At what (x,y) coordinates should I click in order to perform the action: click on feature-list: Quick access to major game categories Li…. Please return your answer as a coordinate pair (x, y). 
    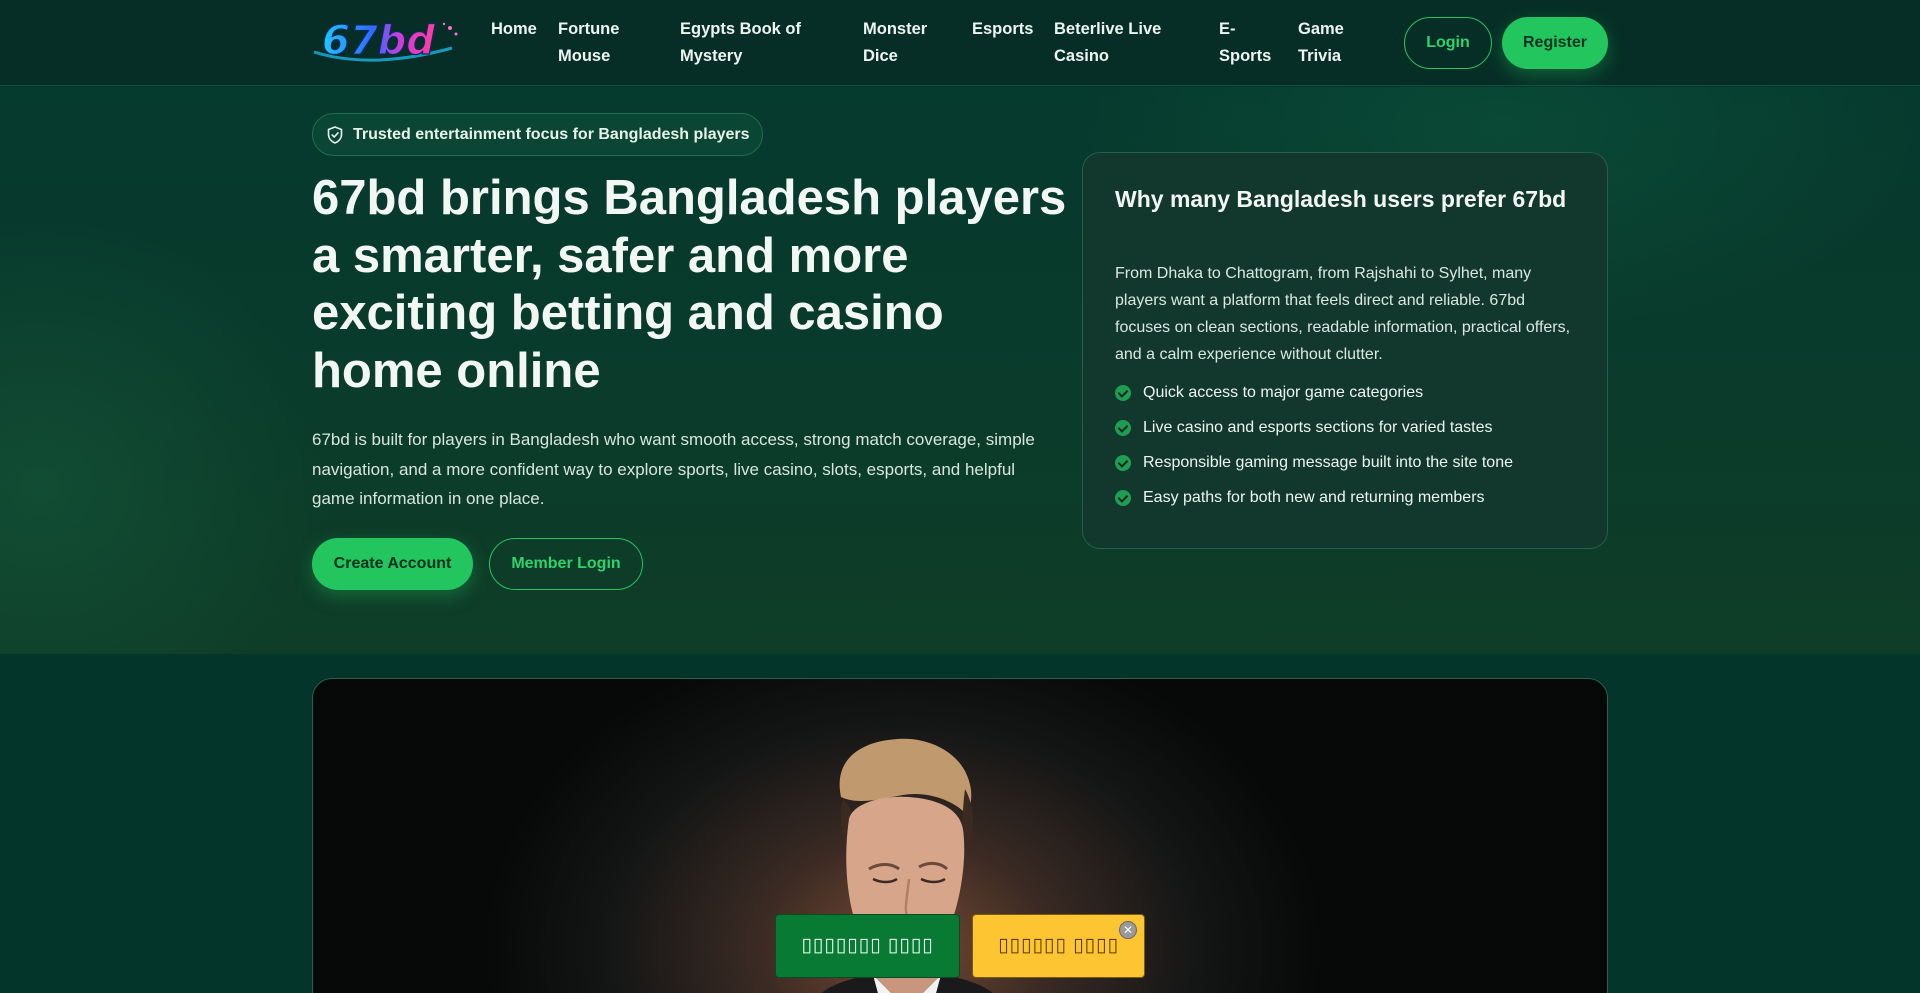
    Looking at the image, I should click on (1314, 445).